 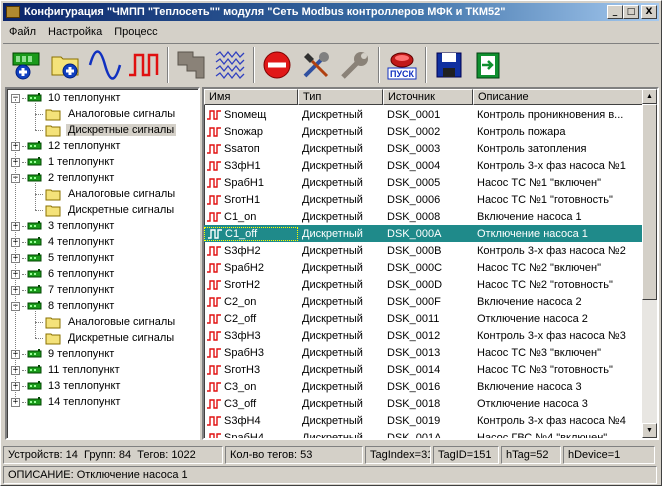 I want to click on tree-node-device: +4 теплопункт, so click(x=63, y=242).